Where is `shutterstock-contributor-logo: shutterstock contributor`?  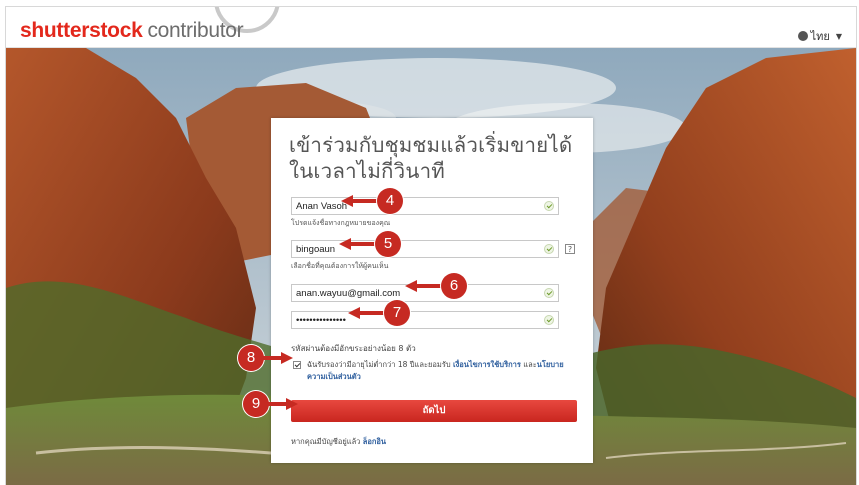 shutterstock-contributor-logo: shutterstock contributor is located at coordinates (132, 31).